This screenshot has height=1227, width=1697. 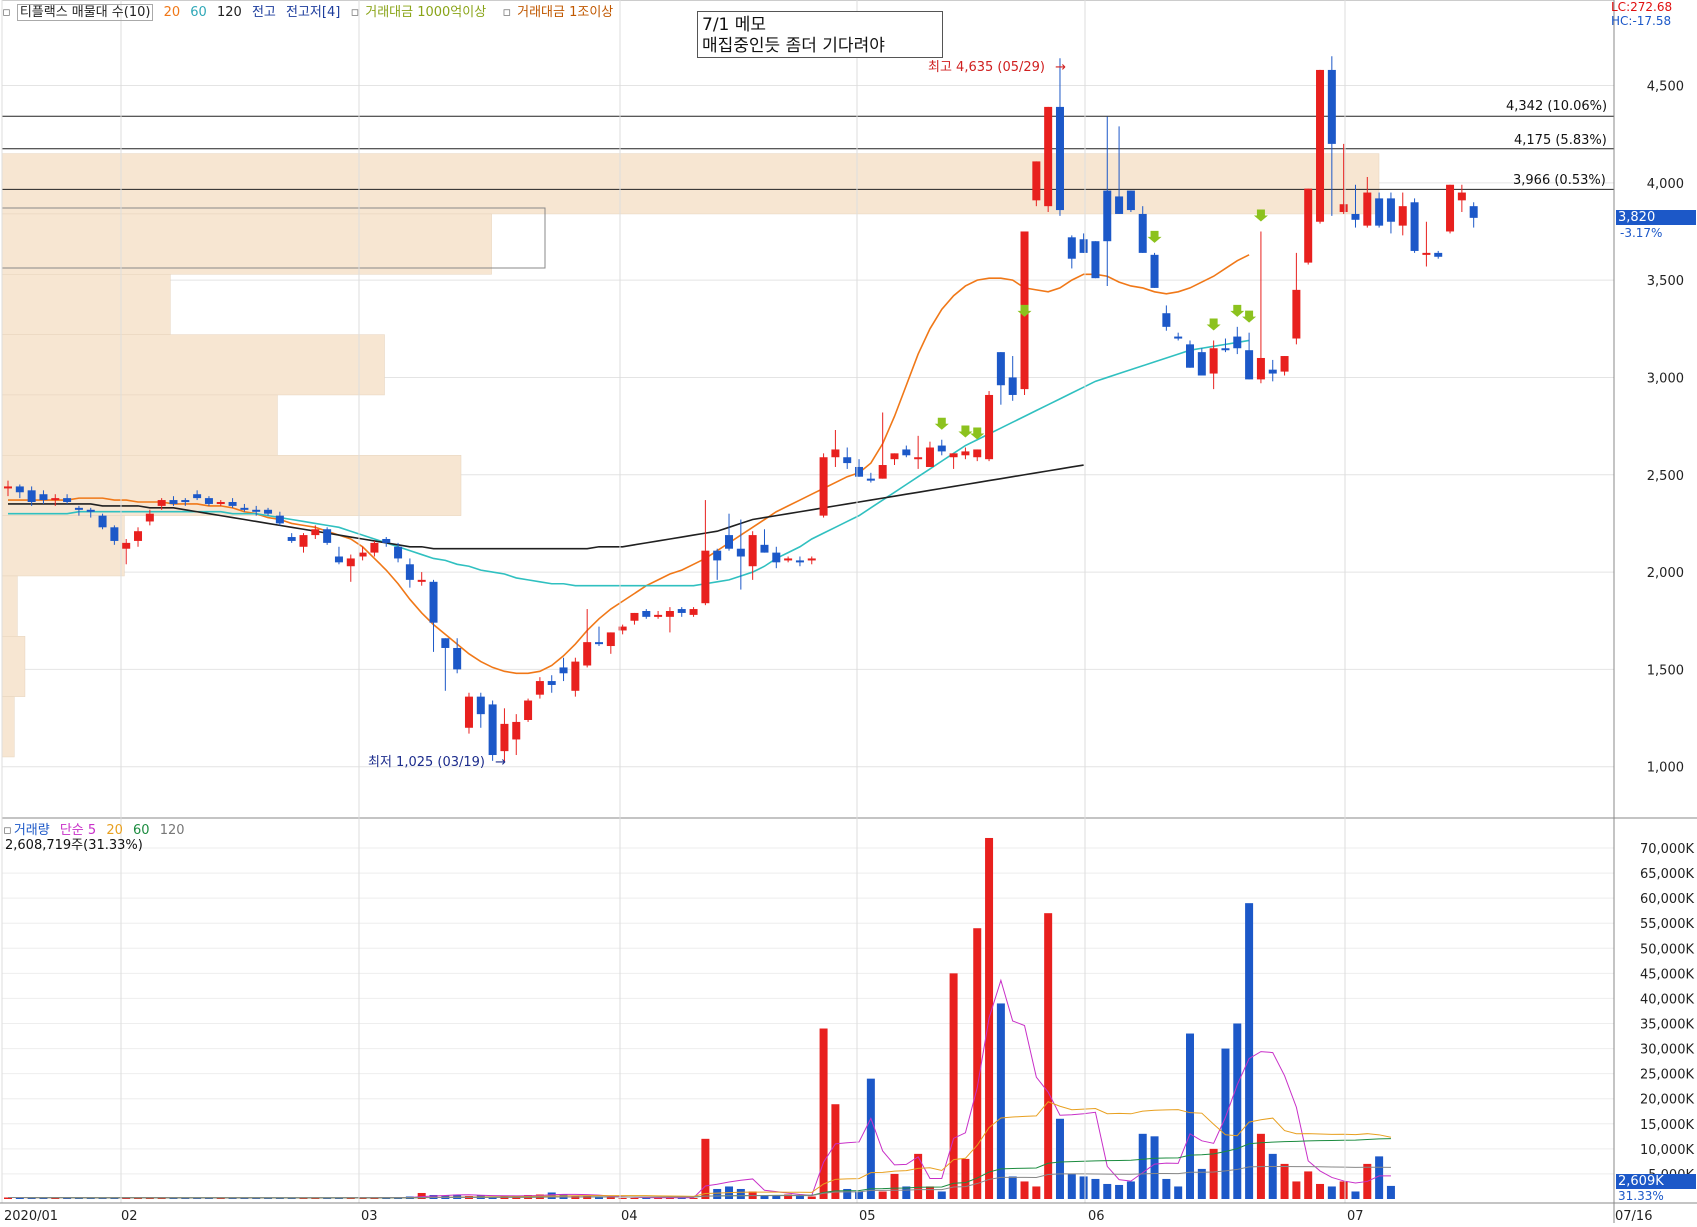 I want to click on turnover-1000-label: ▫ 거래대금 1000억이상, so click(x=421, y=12).